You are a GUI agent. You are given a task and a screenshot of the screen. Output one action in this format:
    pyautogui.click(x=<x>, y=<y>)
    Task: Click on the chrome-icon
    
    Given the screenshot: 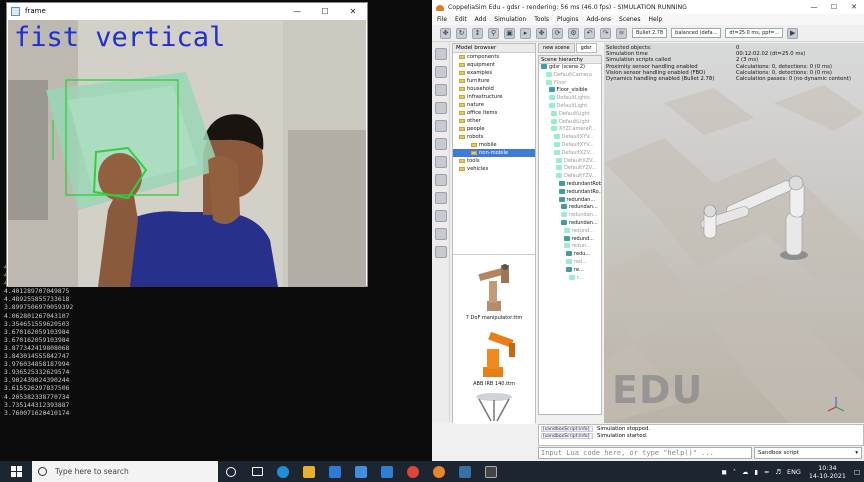 What is the action you would take?
    pyautogui.click(x=413, y=471)
    